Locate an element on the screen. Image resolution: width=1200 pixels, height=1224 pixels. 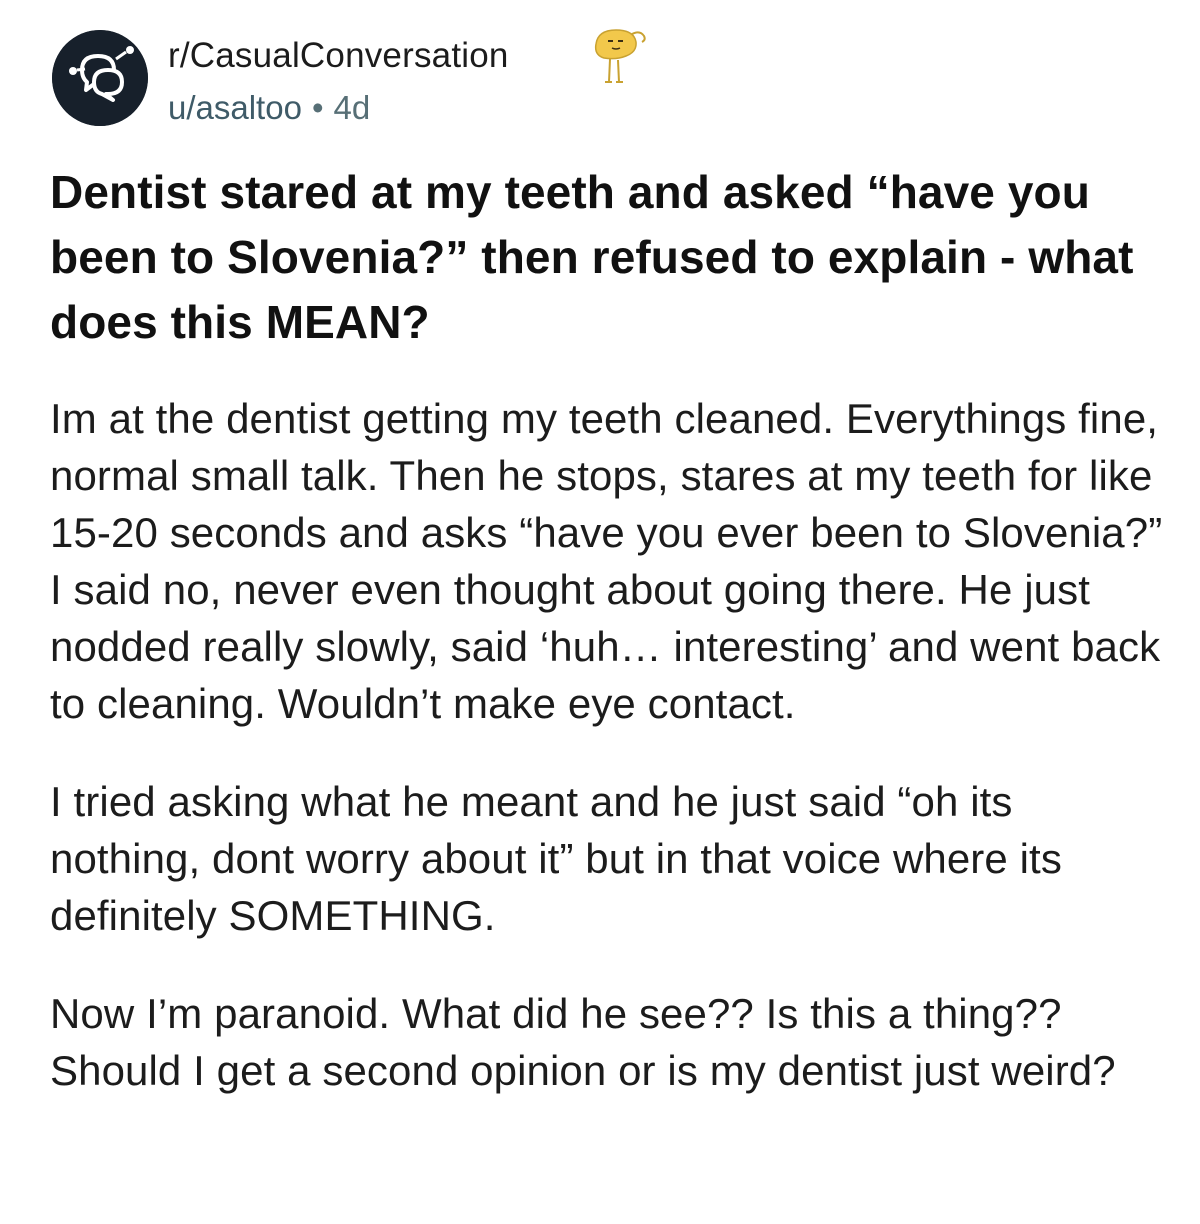
post-header: r/CasualConversation u/asaltoo • 4d is located at coordinates (602, 84).